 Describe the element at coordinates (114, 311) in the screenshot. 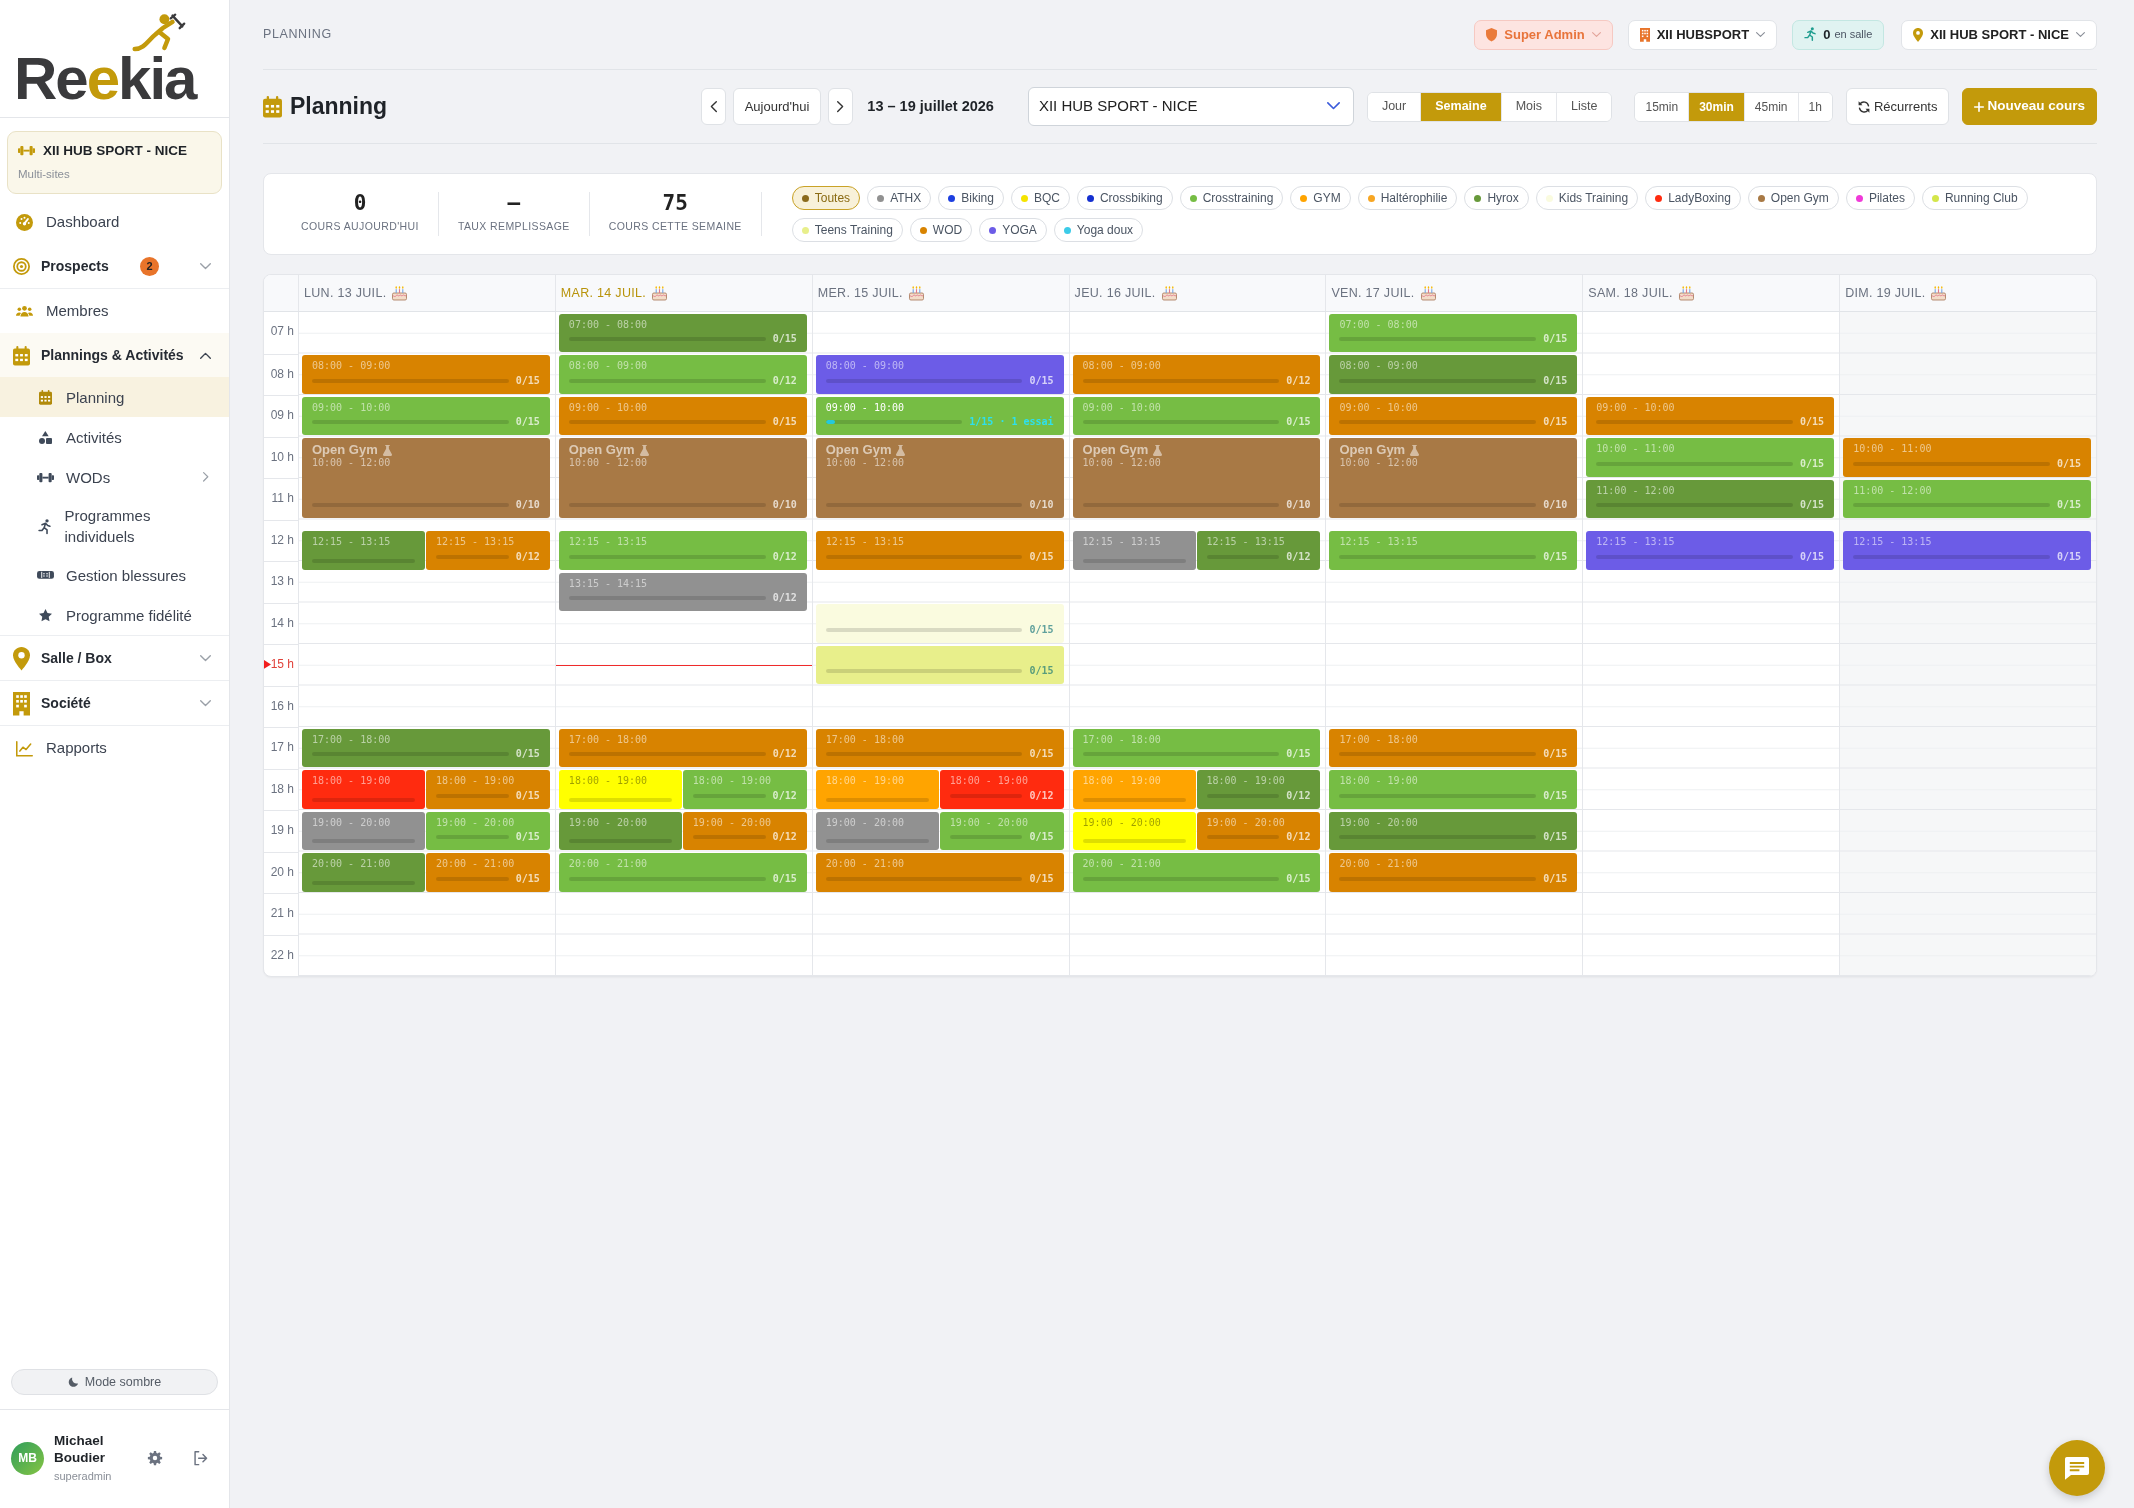

I see `sidebar-item: Membres` at that location.